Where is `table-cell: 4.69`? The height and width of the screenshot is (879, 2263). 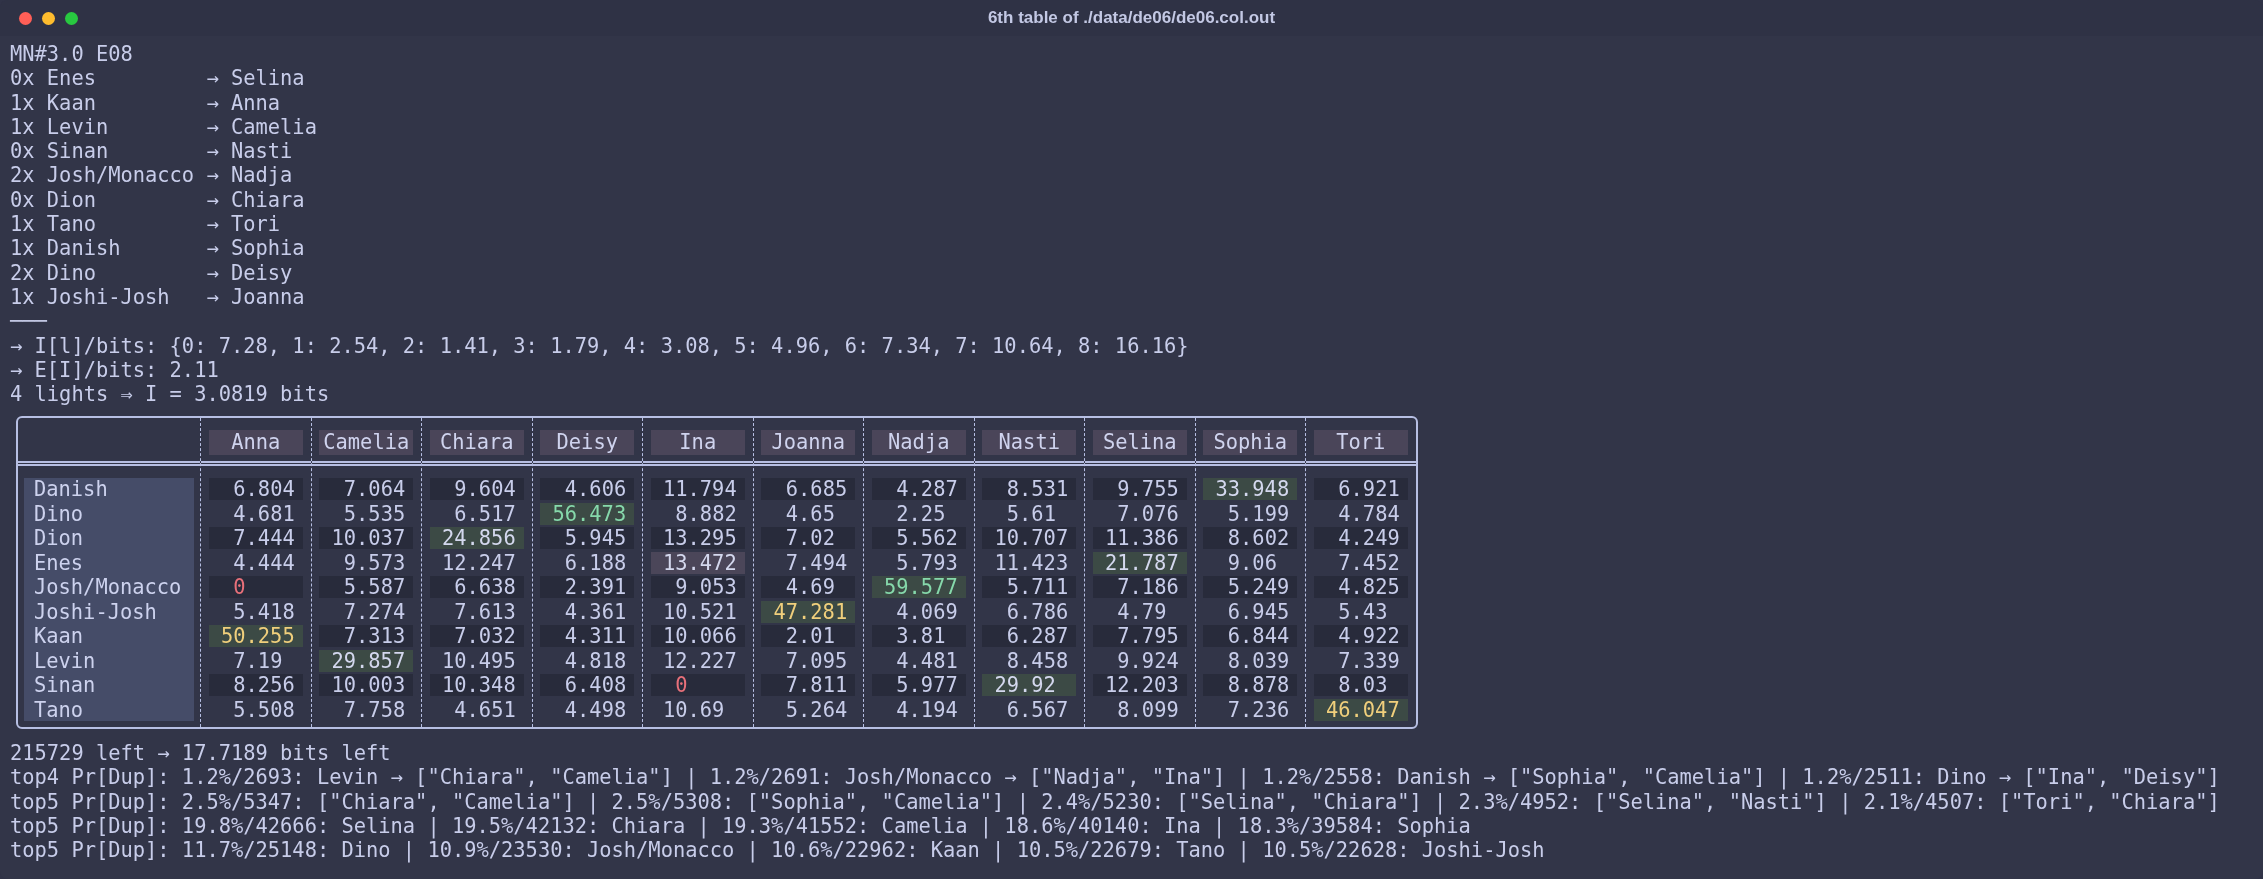
table-cell: 4.69 is located at coordinates (808, 587).